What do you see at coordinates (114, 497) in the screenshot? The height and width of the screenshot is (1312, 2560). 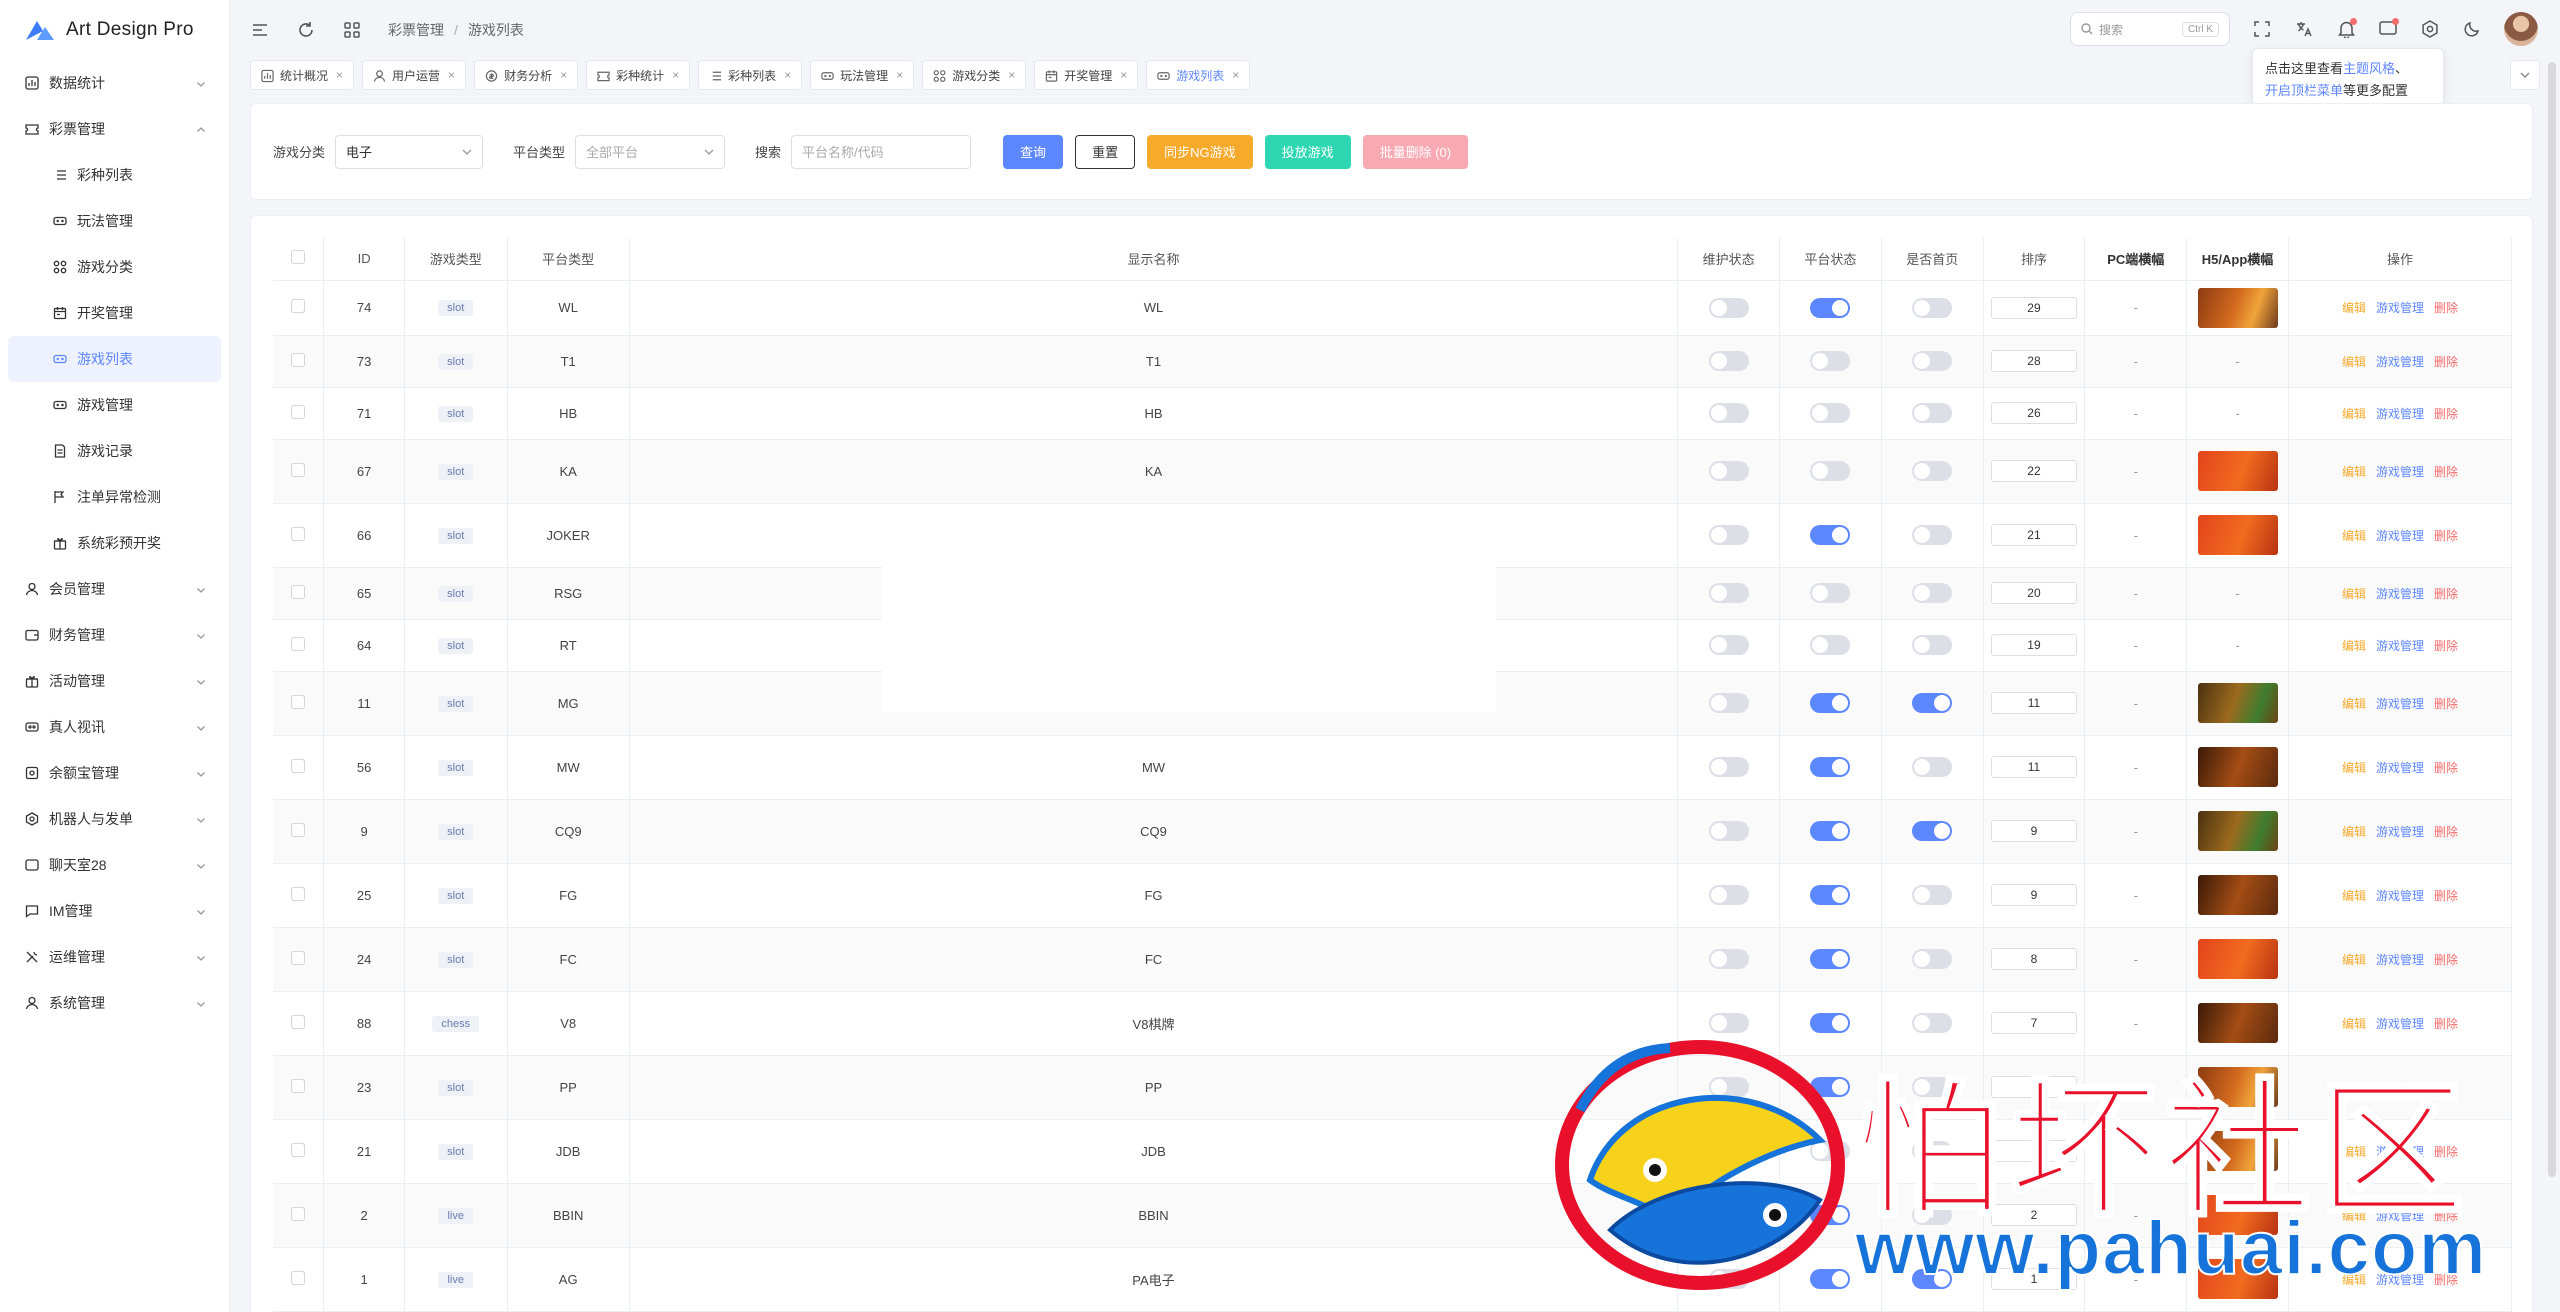 I see `sidebar-subitem-7: 注单异常检测` at bounding box center [114, 497].